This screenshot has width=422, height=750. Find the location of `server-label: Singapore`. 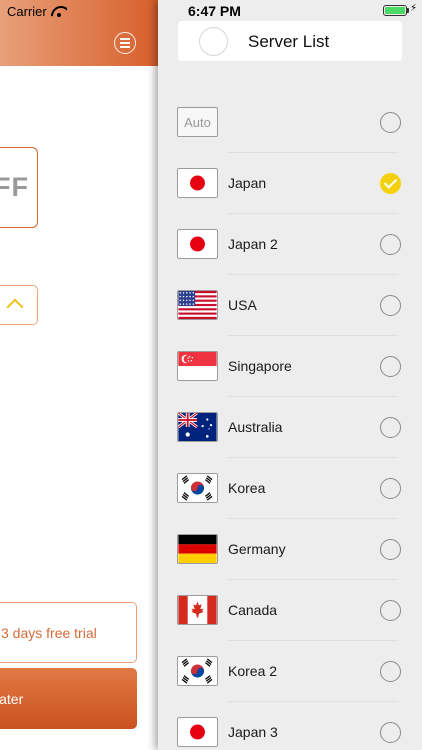

server-label: Singapore is located at coordinates (260, 366).